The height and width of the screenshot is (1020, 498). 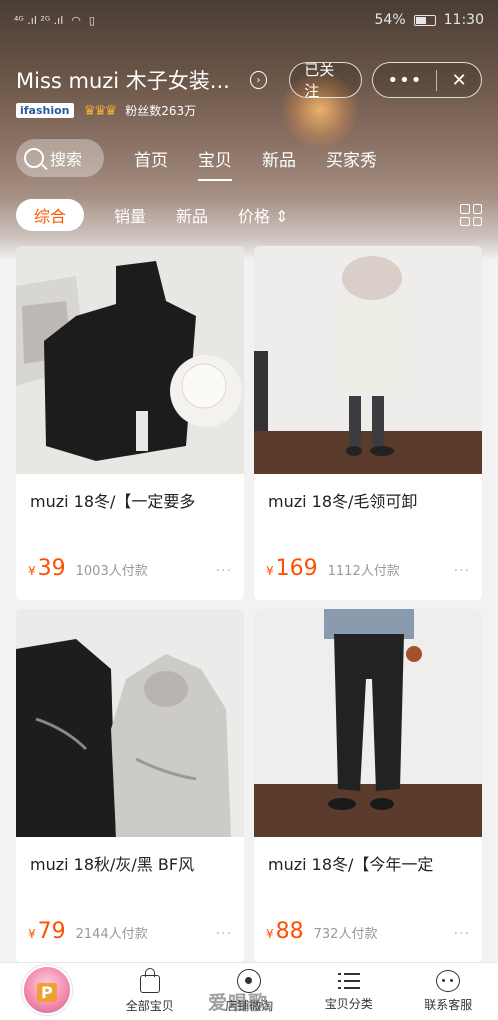 I want to click on shop-badges: ifashion ♛♛♛ 粉丝数263万, so click(x=106, y=110).